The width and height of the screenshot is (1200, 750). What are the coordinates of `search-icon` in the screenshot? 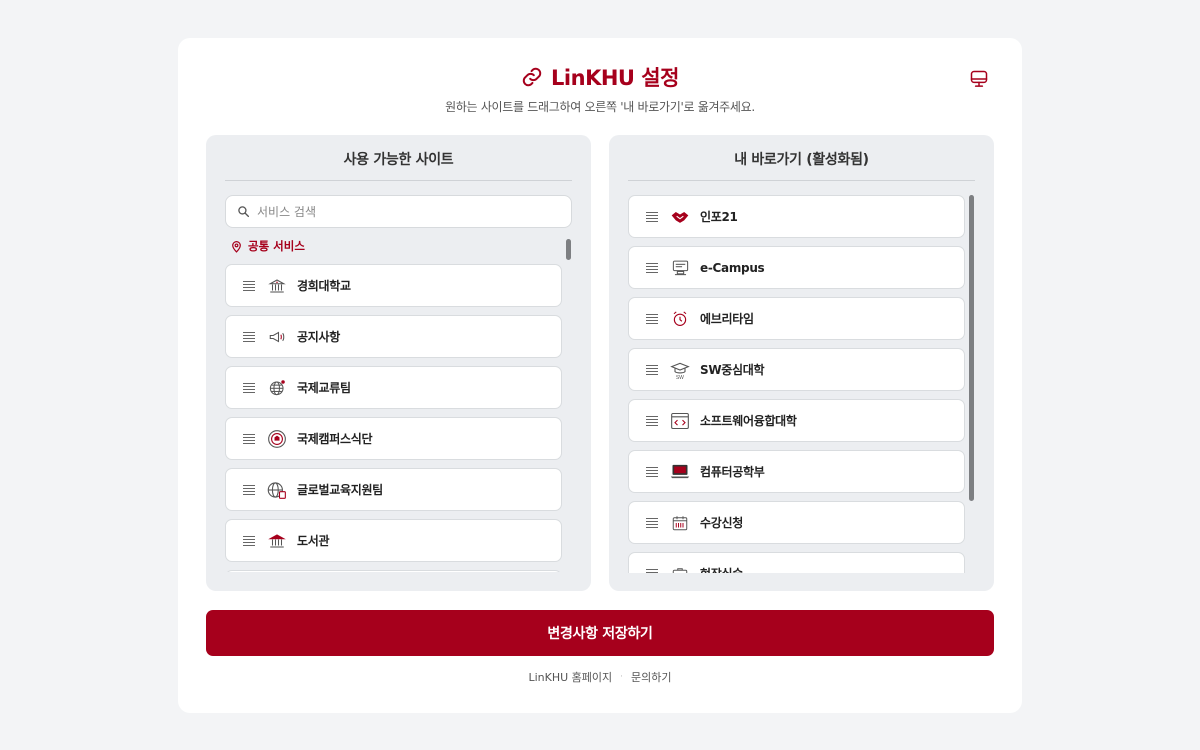 It's located at (243, 211).